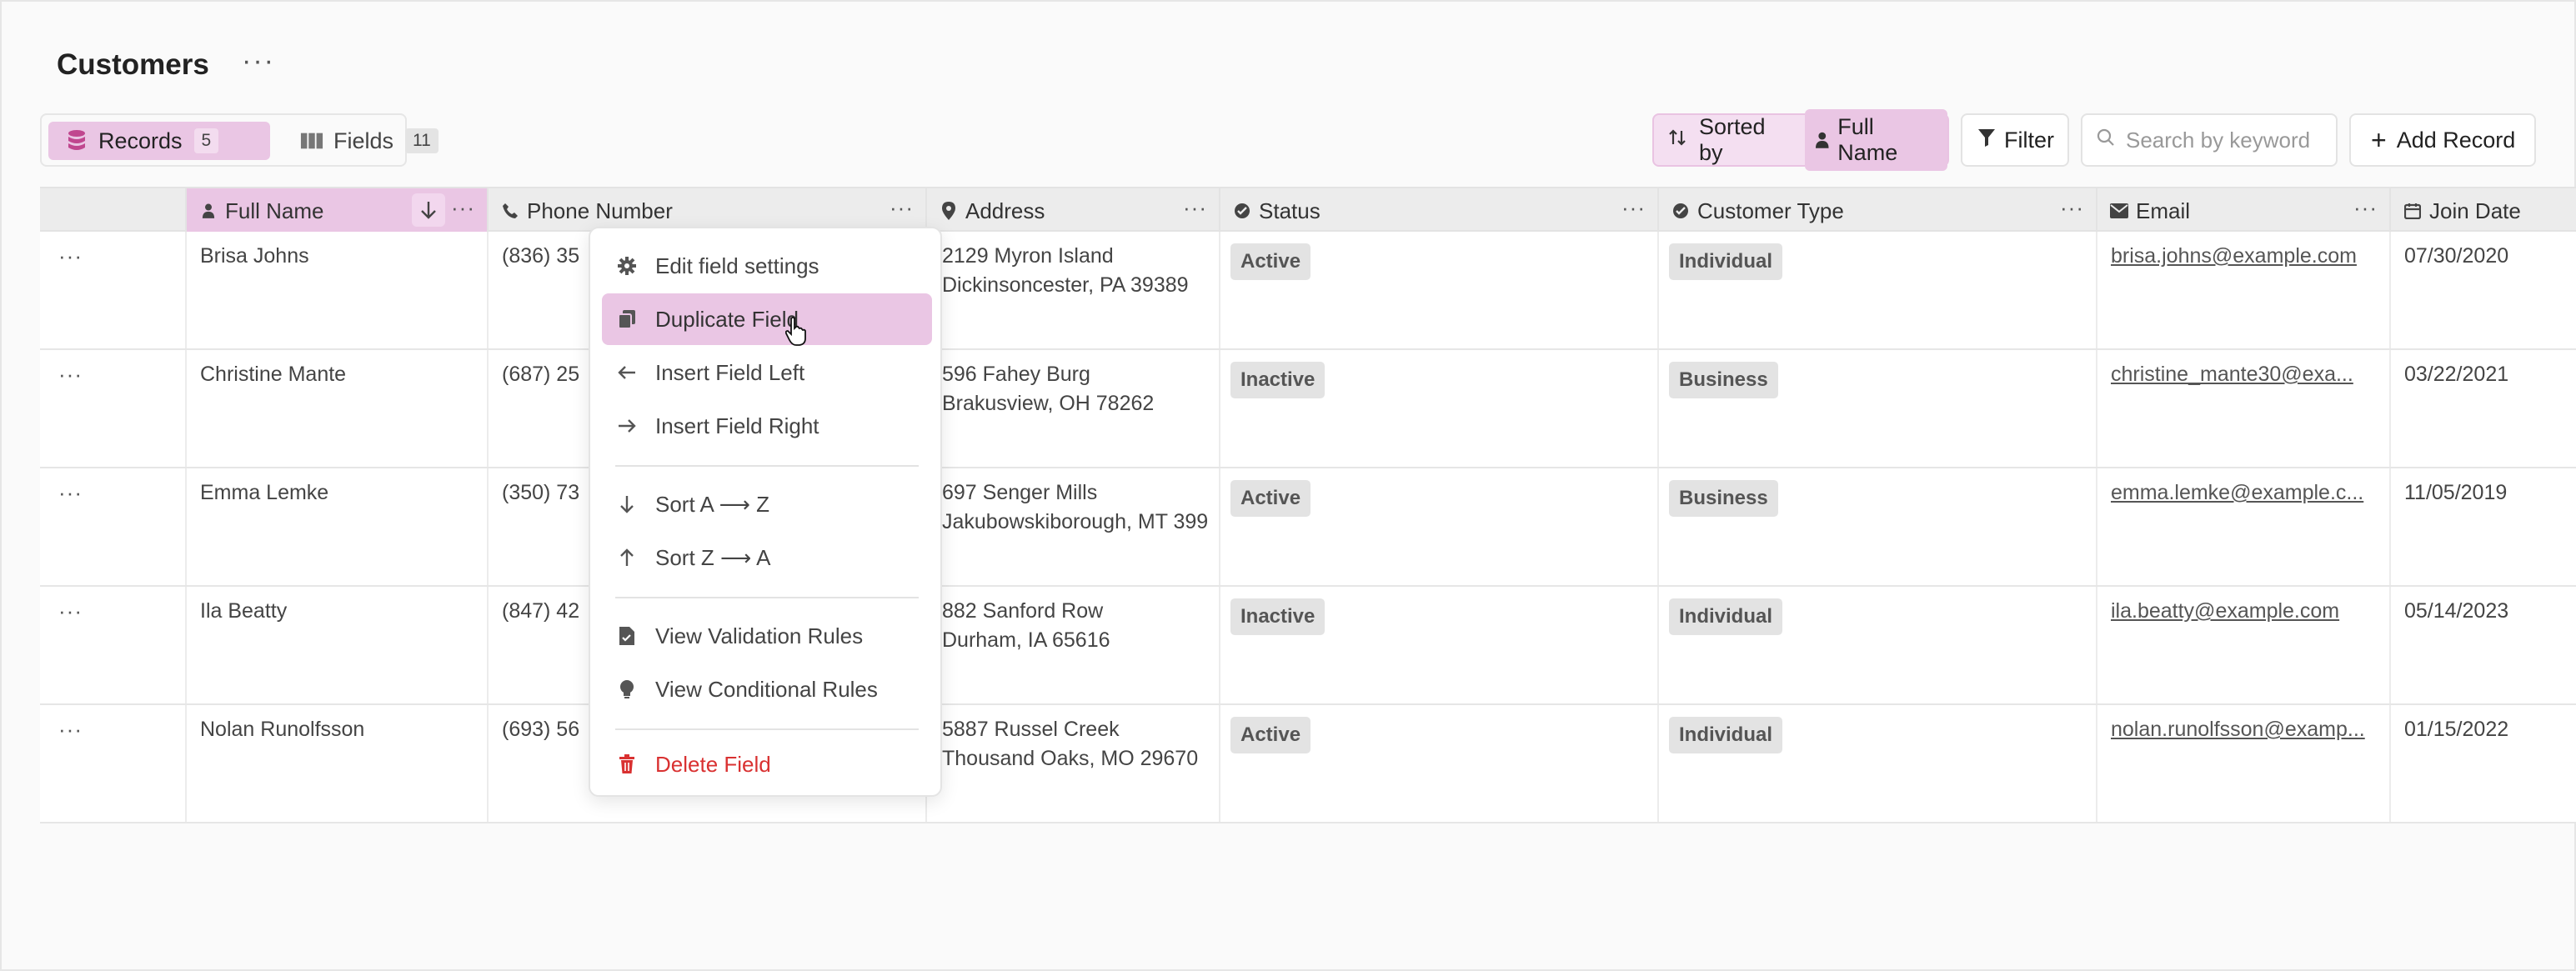 The image size is (2576, 971). I want to click on menu-item-insert-field-left: Insert Field Left, so click(767, 372).